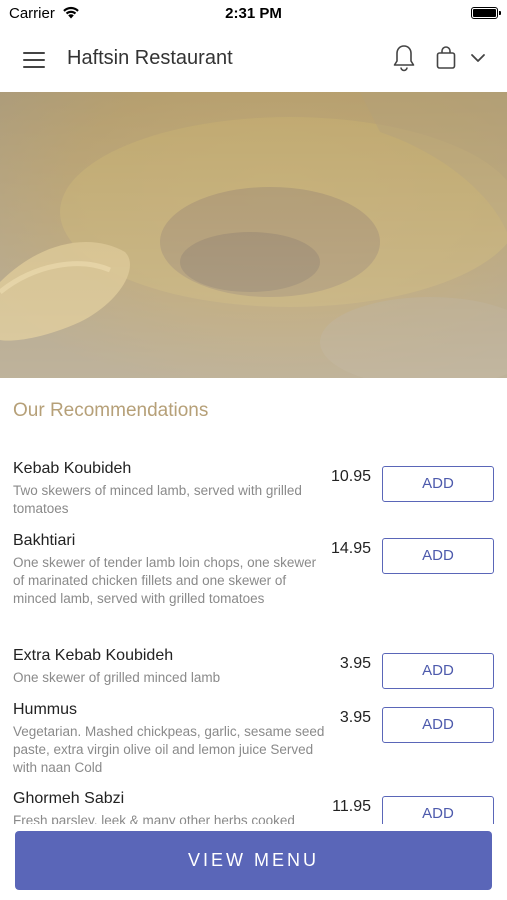  I want to click on chevron-down-icon, so click(478, 58).